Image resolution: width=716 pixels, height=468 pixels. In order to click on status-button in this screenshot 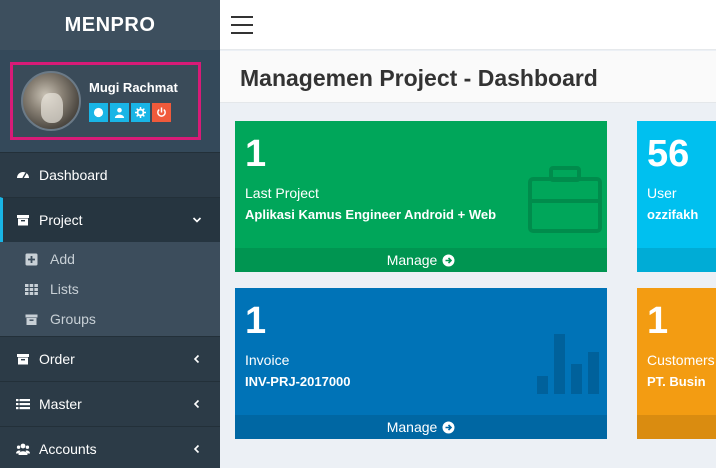, I will do `click(98, 112)`.